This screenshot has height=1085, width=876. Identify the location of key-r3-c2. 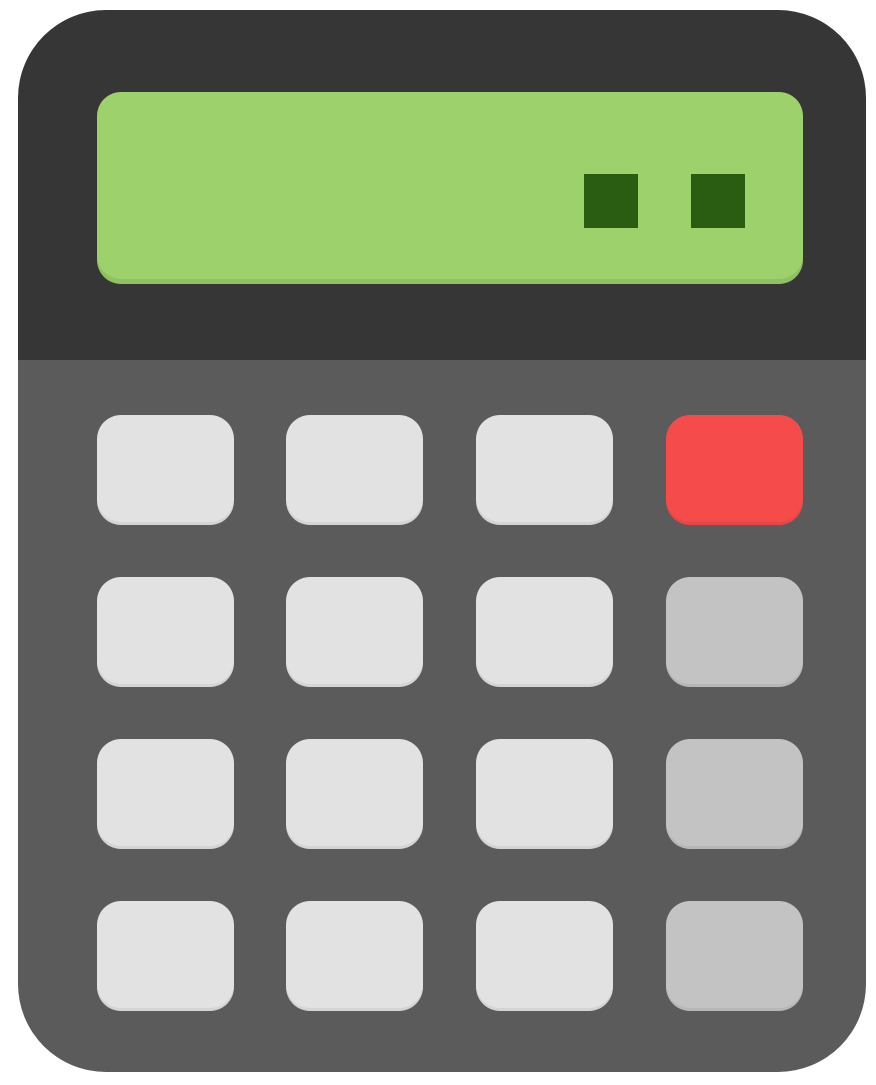
(354, 794).